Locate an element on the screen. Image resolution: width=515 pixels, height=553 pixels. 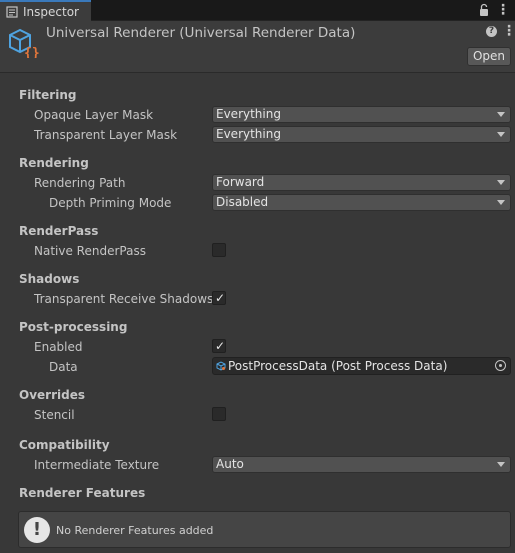
post-process-data-value: PostProcessData (Post Process Data) is located at coordinates (338, 366).